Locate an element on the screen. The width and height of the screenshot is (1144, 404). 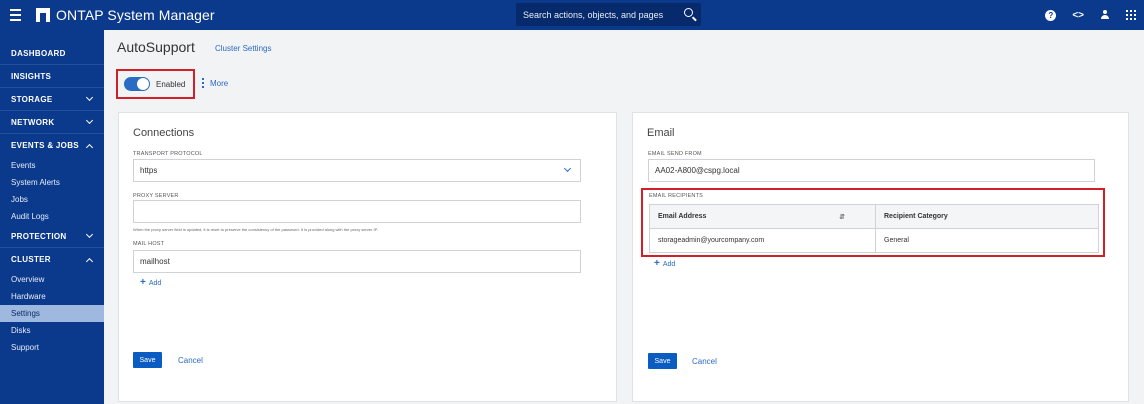
transport-protocol-select: https is located at coordinates (357, 170).